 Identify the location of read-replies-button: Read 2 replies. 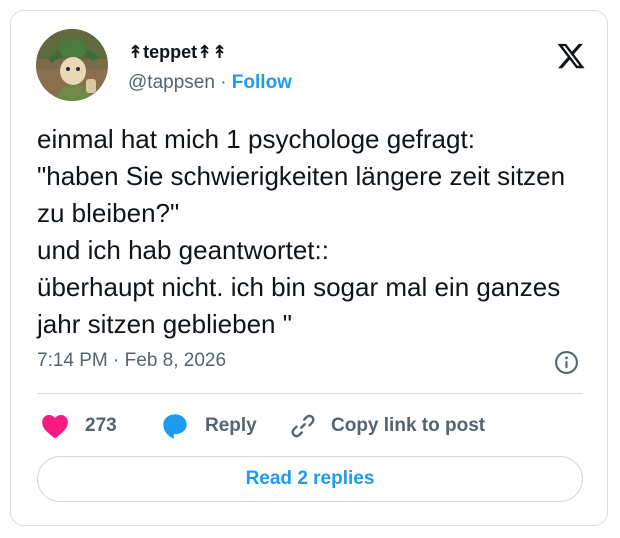
(310, 479).